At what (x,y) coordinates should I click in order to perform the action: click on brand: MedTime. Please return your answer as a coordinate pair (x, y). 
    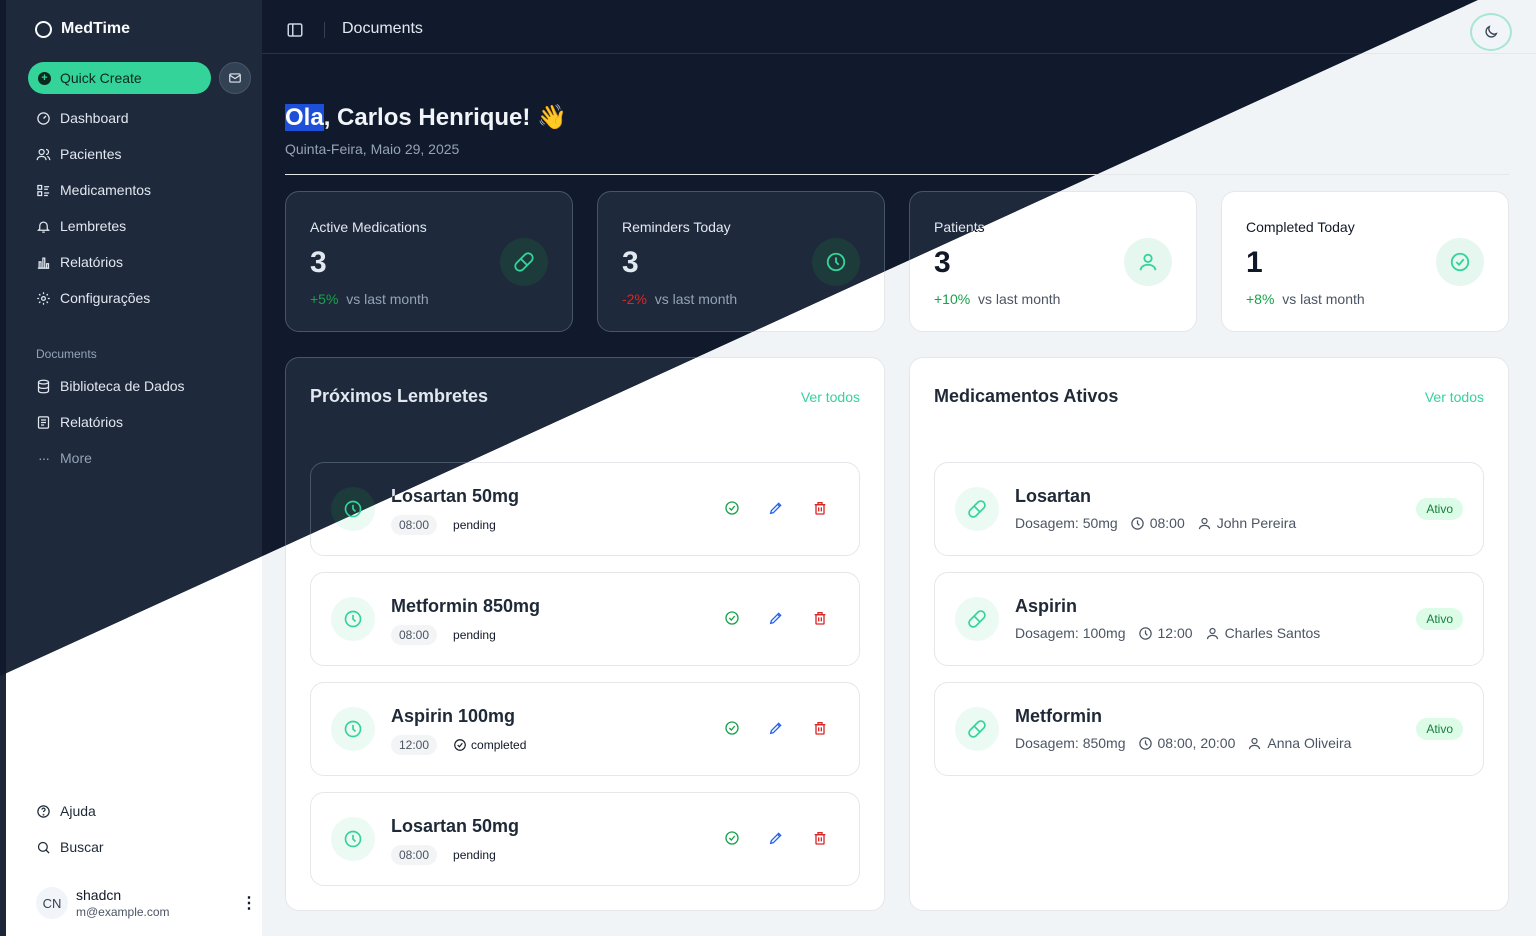
    Looking at the image, I should click on (82, 29).